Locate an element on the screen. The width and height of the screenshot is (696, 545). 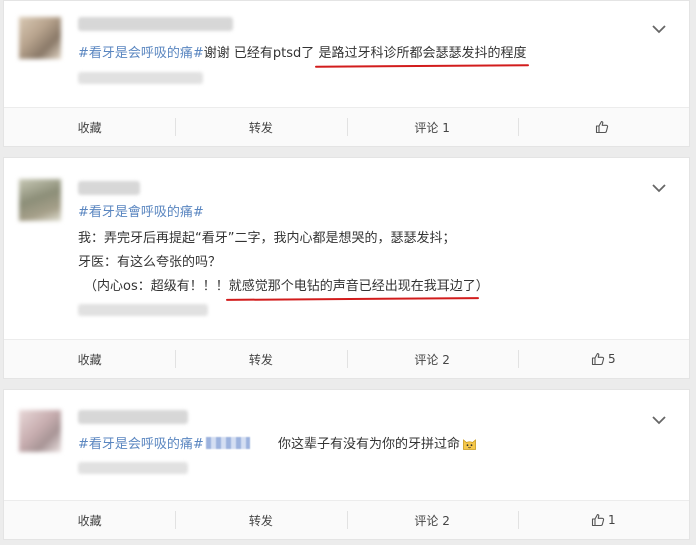
topic-line: #看牙是會呼吸的痛# is located at coordinates (141, 213).